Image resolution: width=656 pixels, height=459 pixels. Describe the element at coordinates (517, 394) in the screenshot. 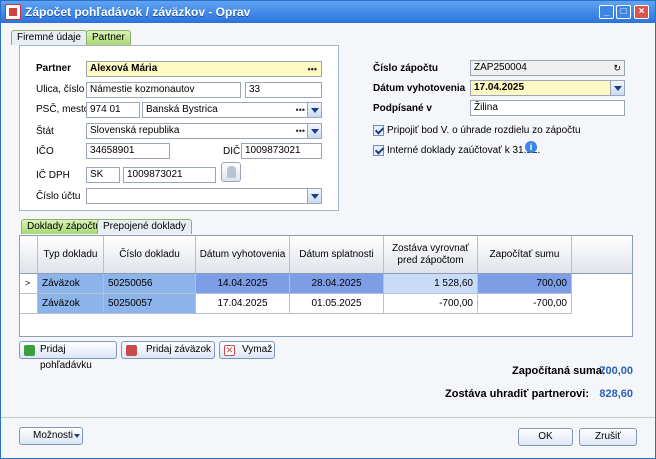

I see `remaining-label: Zostáva uhradiť partnerovi:` at that location.